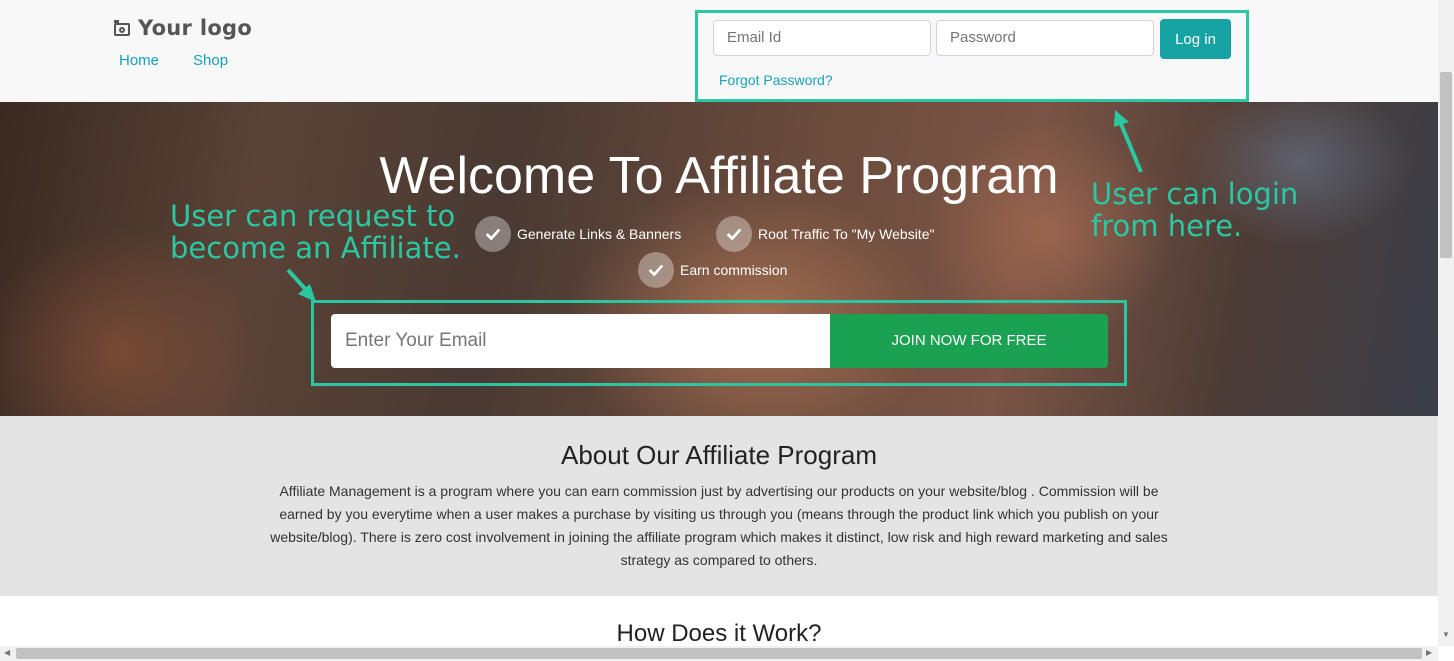 The width and height of the screenshot is (1454, 661). What do you see at coordinates (315, 248) in the screenshot?
I see `annotation-line: become an Affiliate.` at bounding box center [315, 248].